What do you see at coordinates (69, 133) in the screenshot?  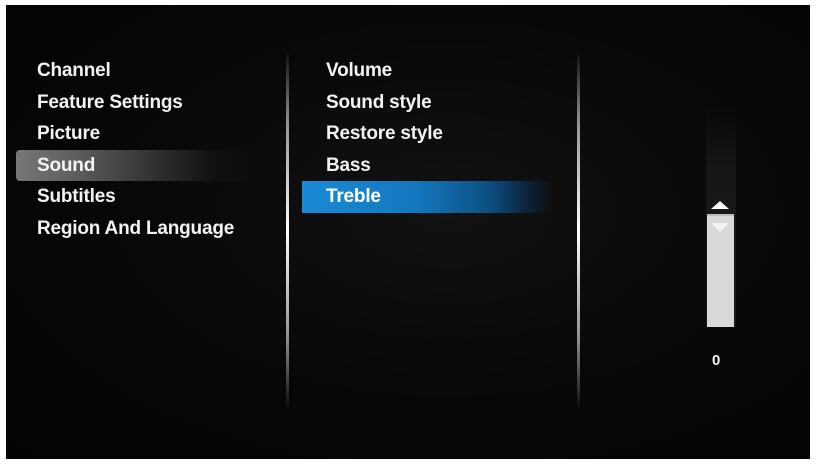 I see `menu-item-label: Picture` at bounding box center [69, 133].